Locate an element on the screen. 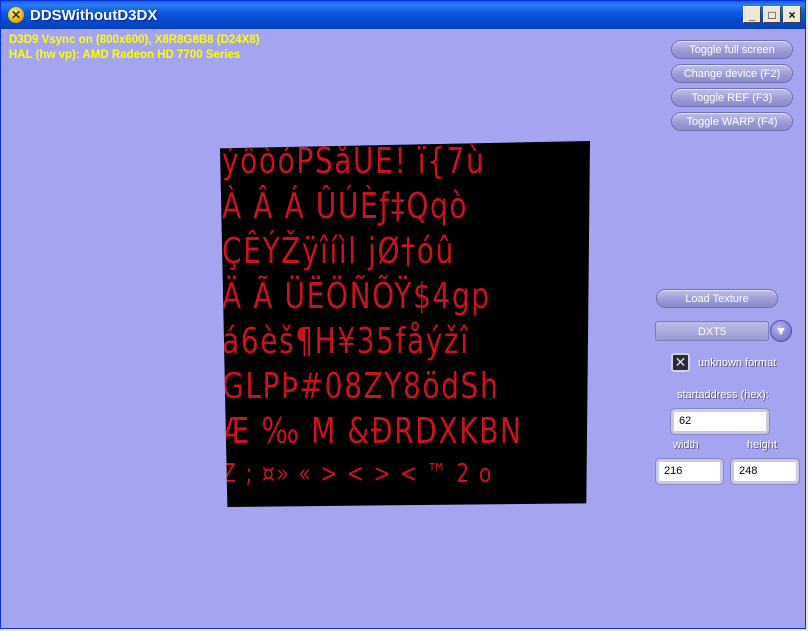 The height and width of the screenshot is (631, 808). texture-row: Æ ‰ M &ÐRDXKBN is located at coordinates (372, 431).